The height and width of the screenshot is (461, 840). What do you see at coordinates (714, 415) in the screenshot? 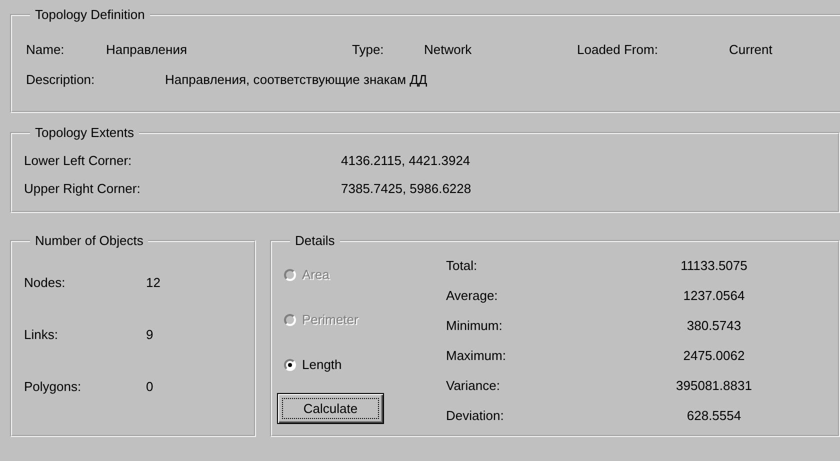
I see `stat-value: 628.5554` at bounding box center [714, 415].